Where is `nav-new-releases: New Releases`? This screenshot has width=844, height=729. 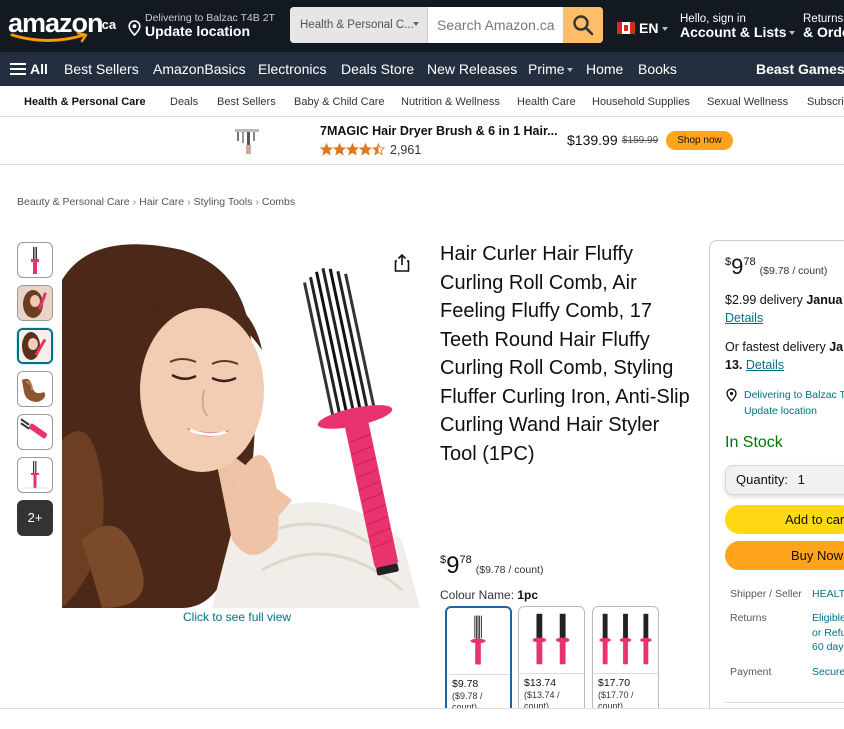 nav-new-releases: New Releases is located at coordinates (472, 69).